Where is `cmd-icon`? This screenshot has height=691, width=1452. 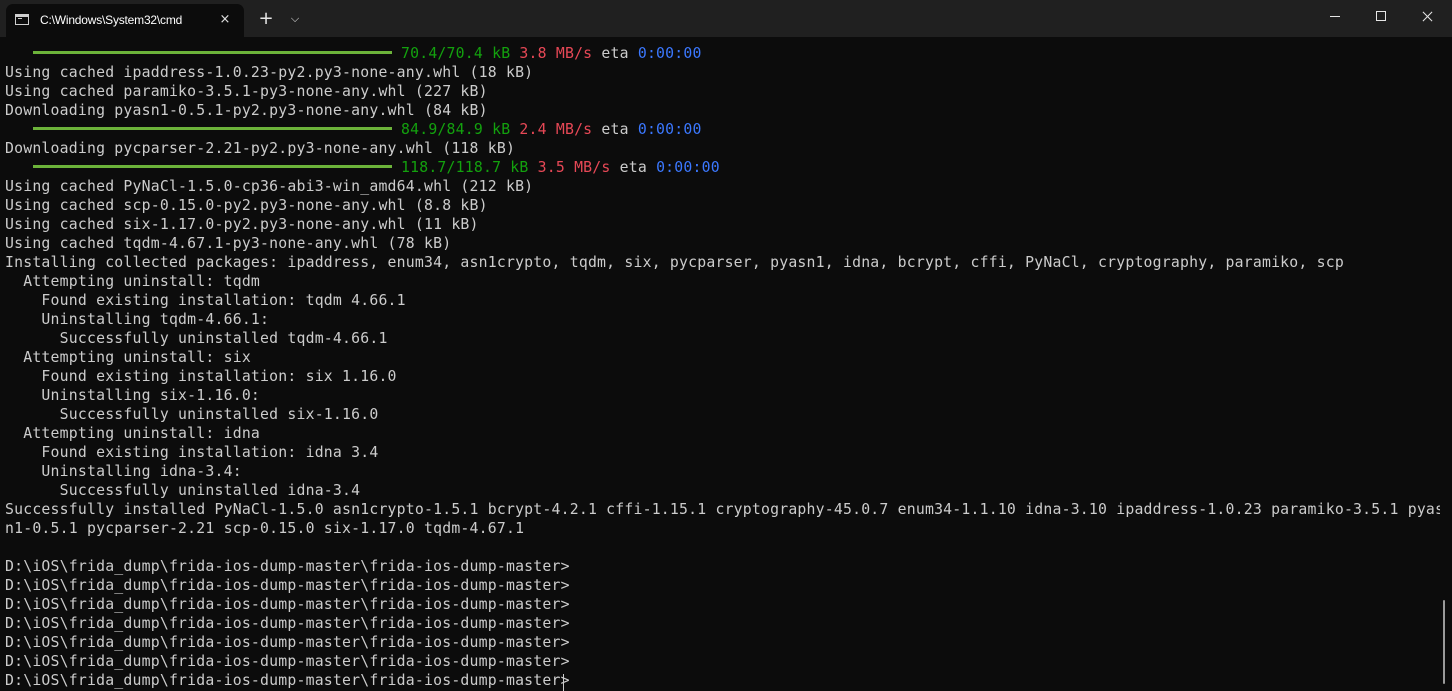
cmd-icon is located at coordinates (22, 19).